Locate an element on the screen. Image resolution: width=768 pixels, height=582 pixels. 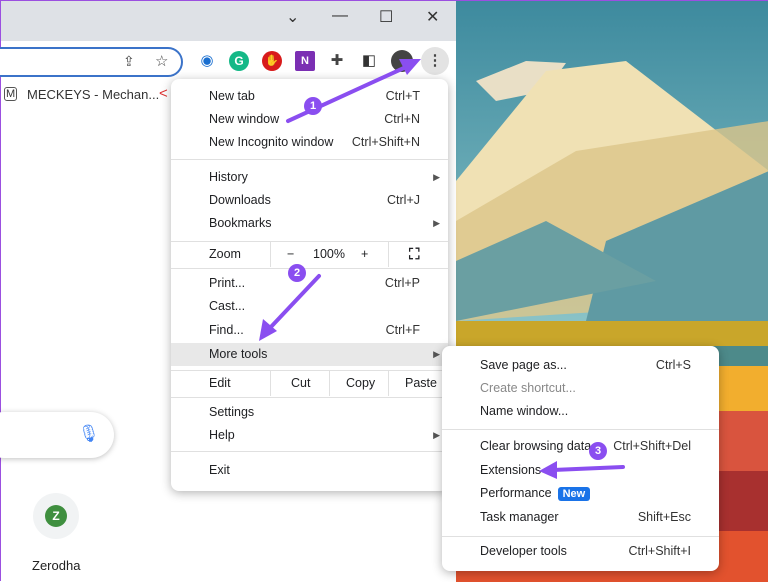
step-1-marker: 1 is located at coordinates (313, 106).